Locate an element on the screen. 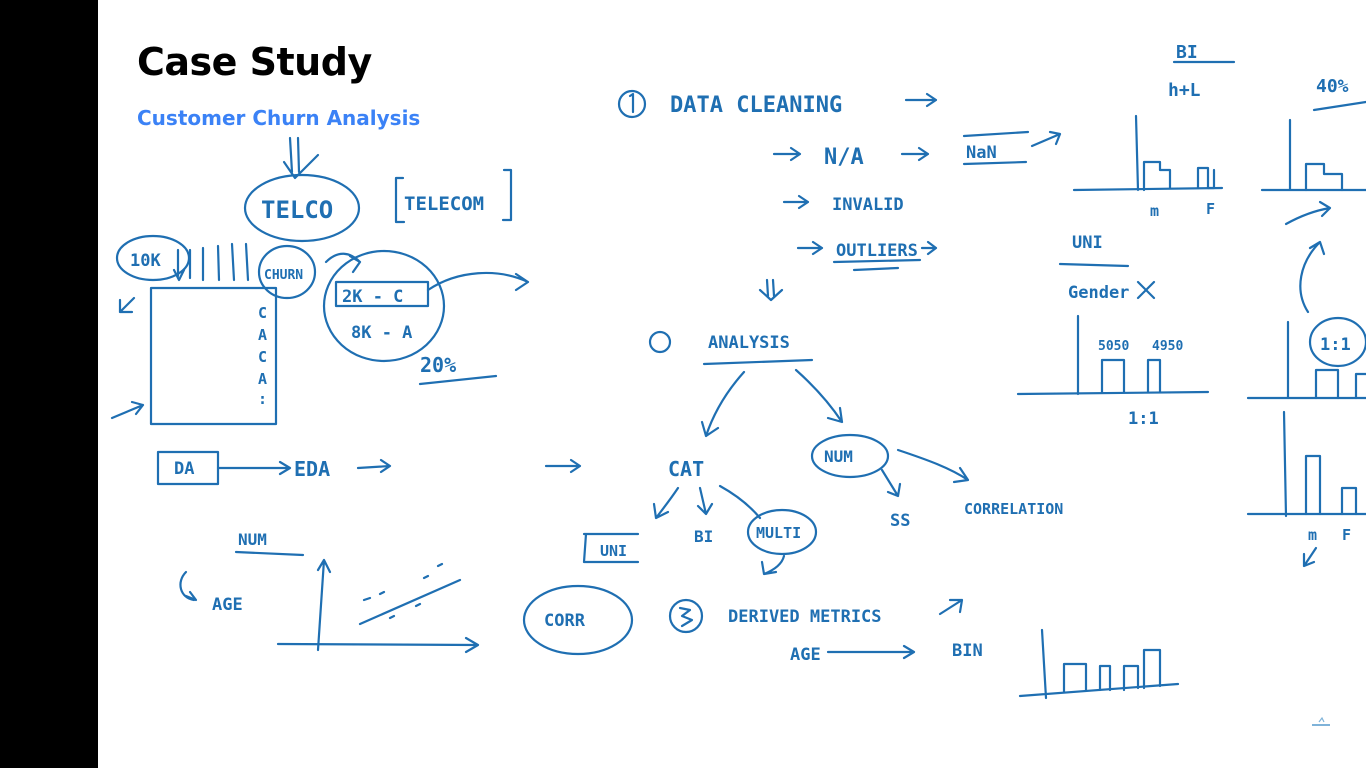 The width and height of the screenshot is (1366, 768). step3-number is located at coordinates (686, 617).